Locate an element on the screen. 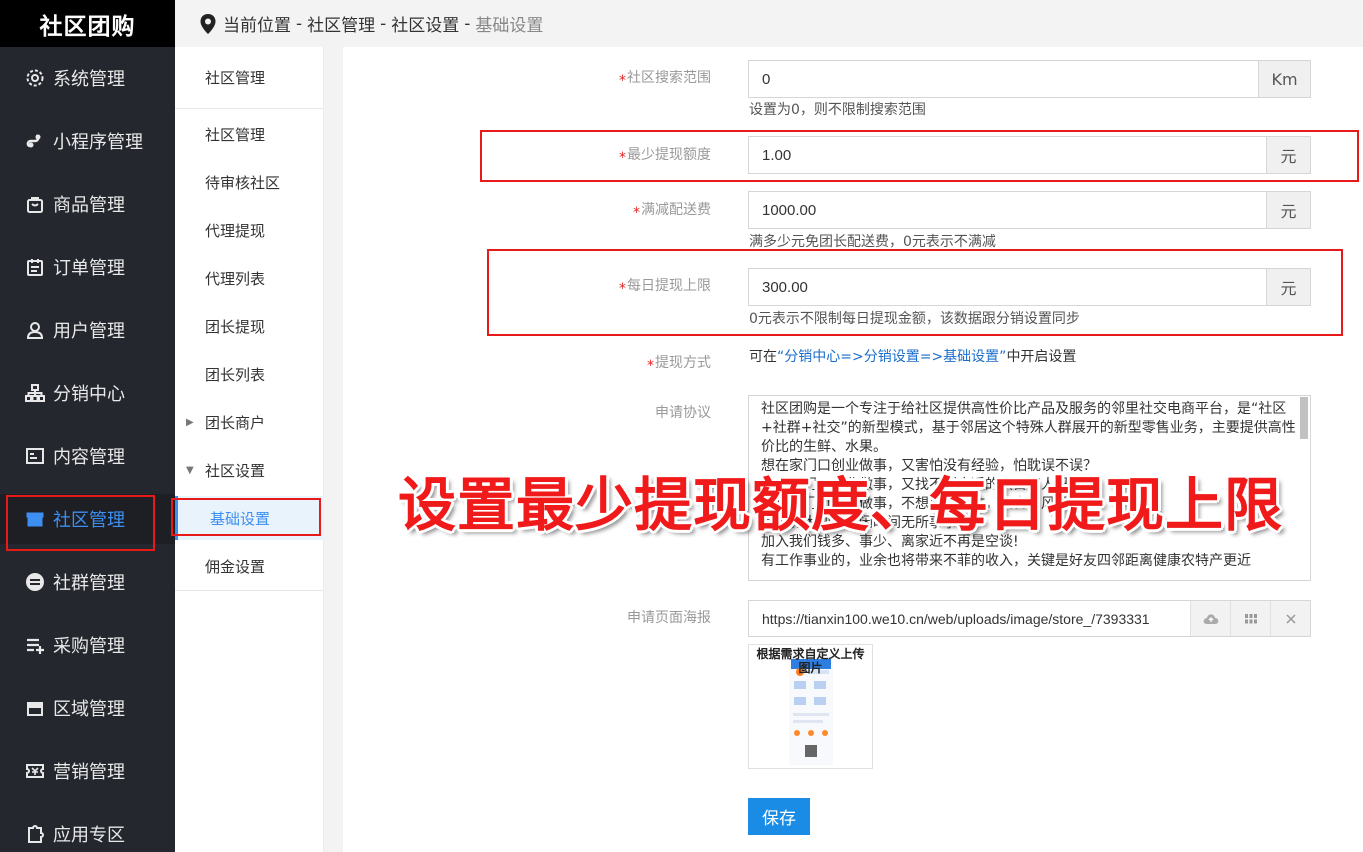 This screenshot has height=852, width=1363. sidebar-item-label: 订单管理 is located at coordinates (89, 268).